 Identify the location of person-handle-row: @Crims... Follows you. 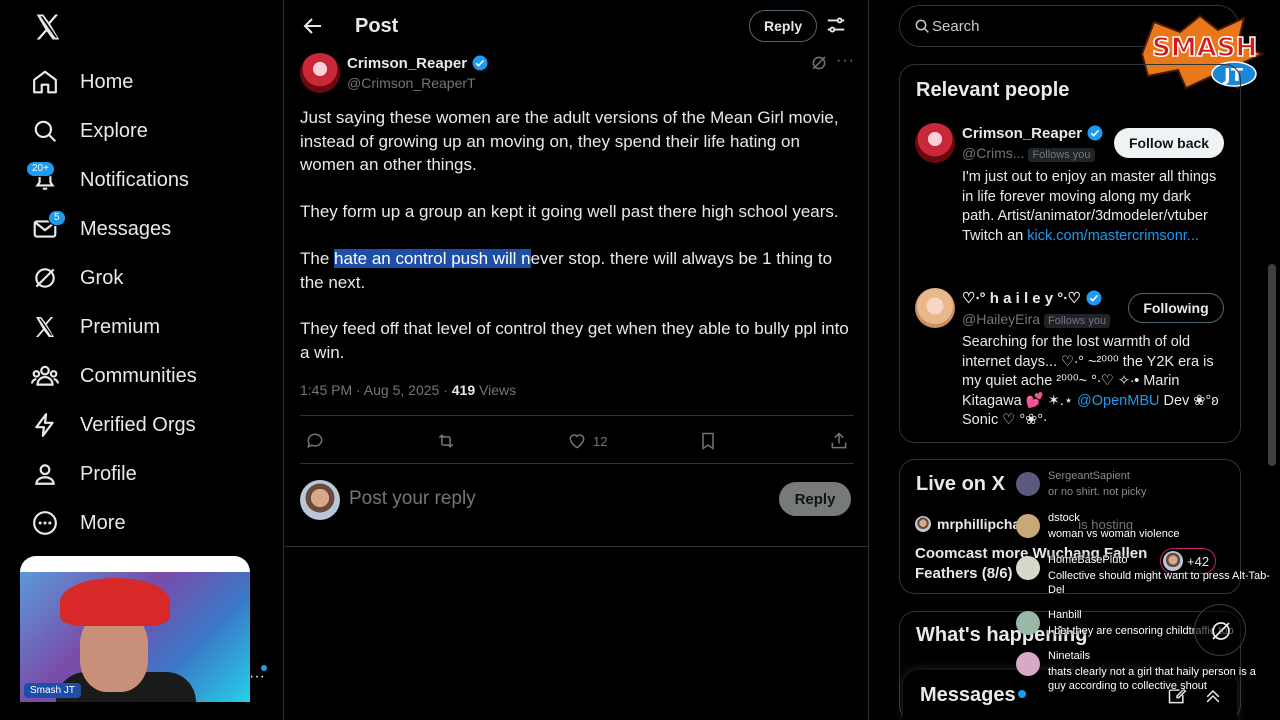
(1028, 153).